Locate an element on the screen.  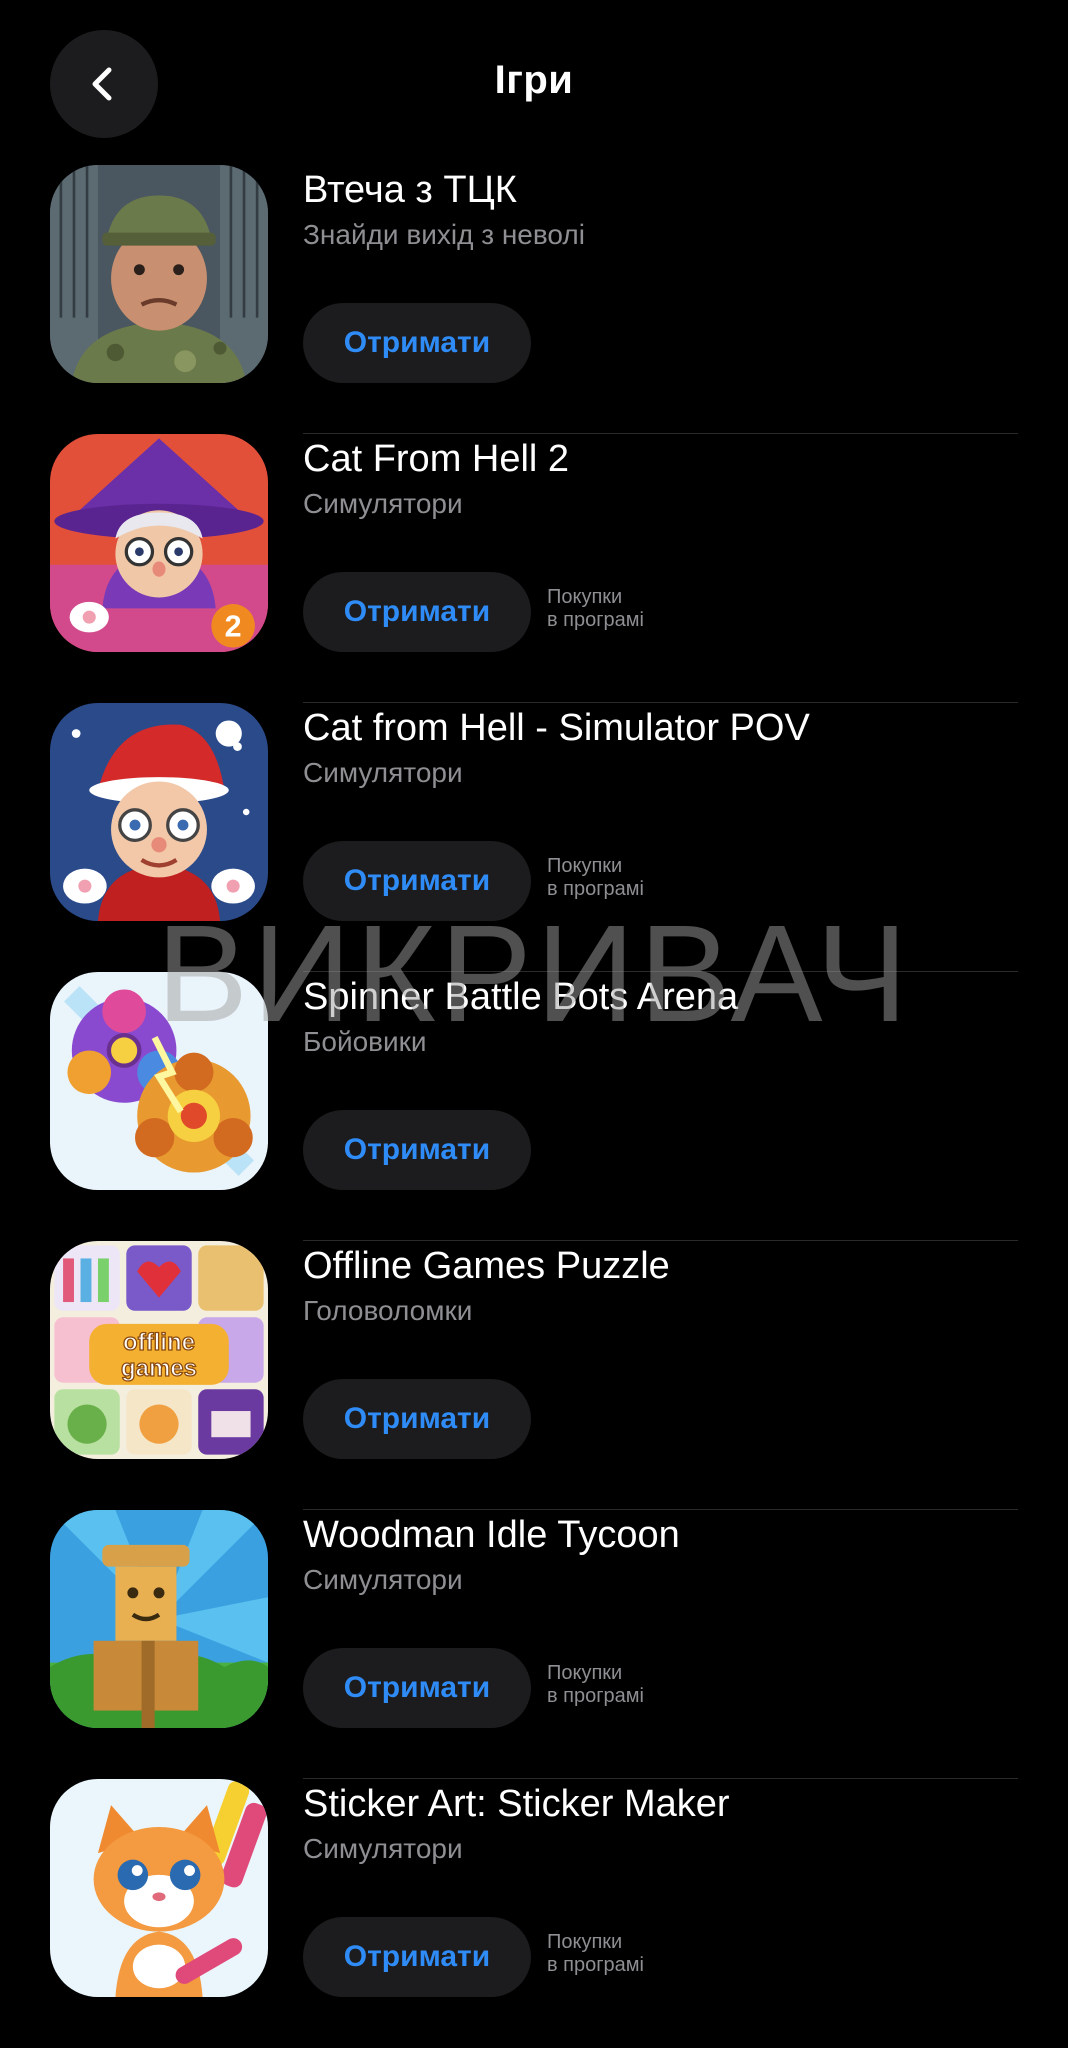
puzzle-collage-app-icon: offline games is located at coordinates (159, 1350).